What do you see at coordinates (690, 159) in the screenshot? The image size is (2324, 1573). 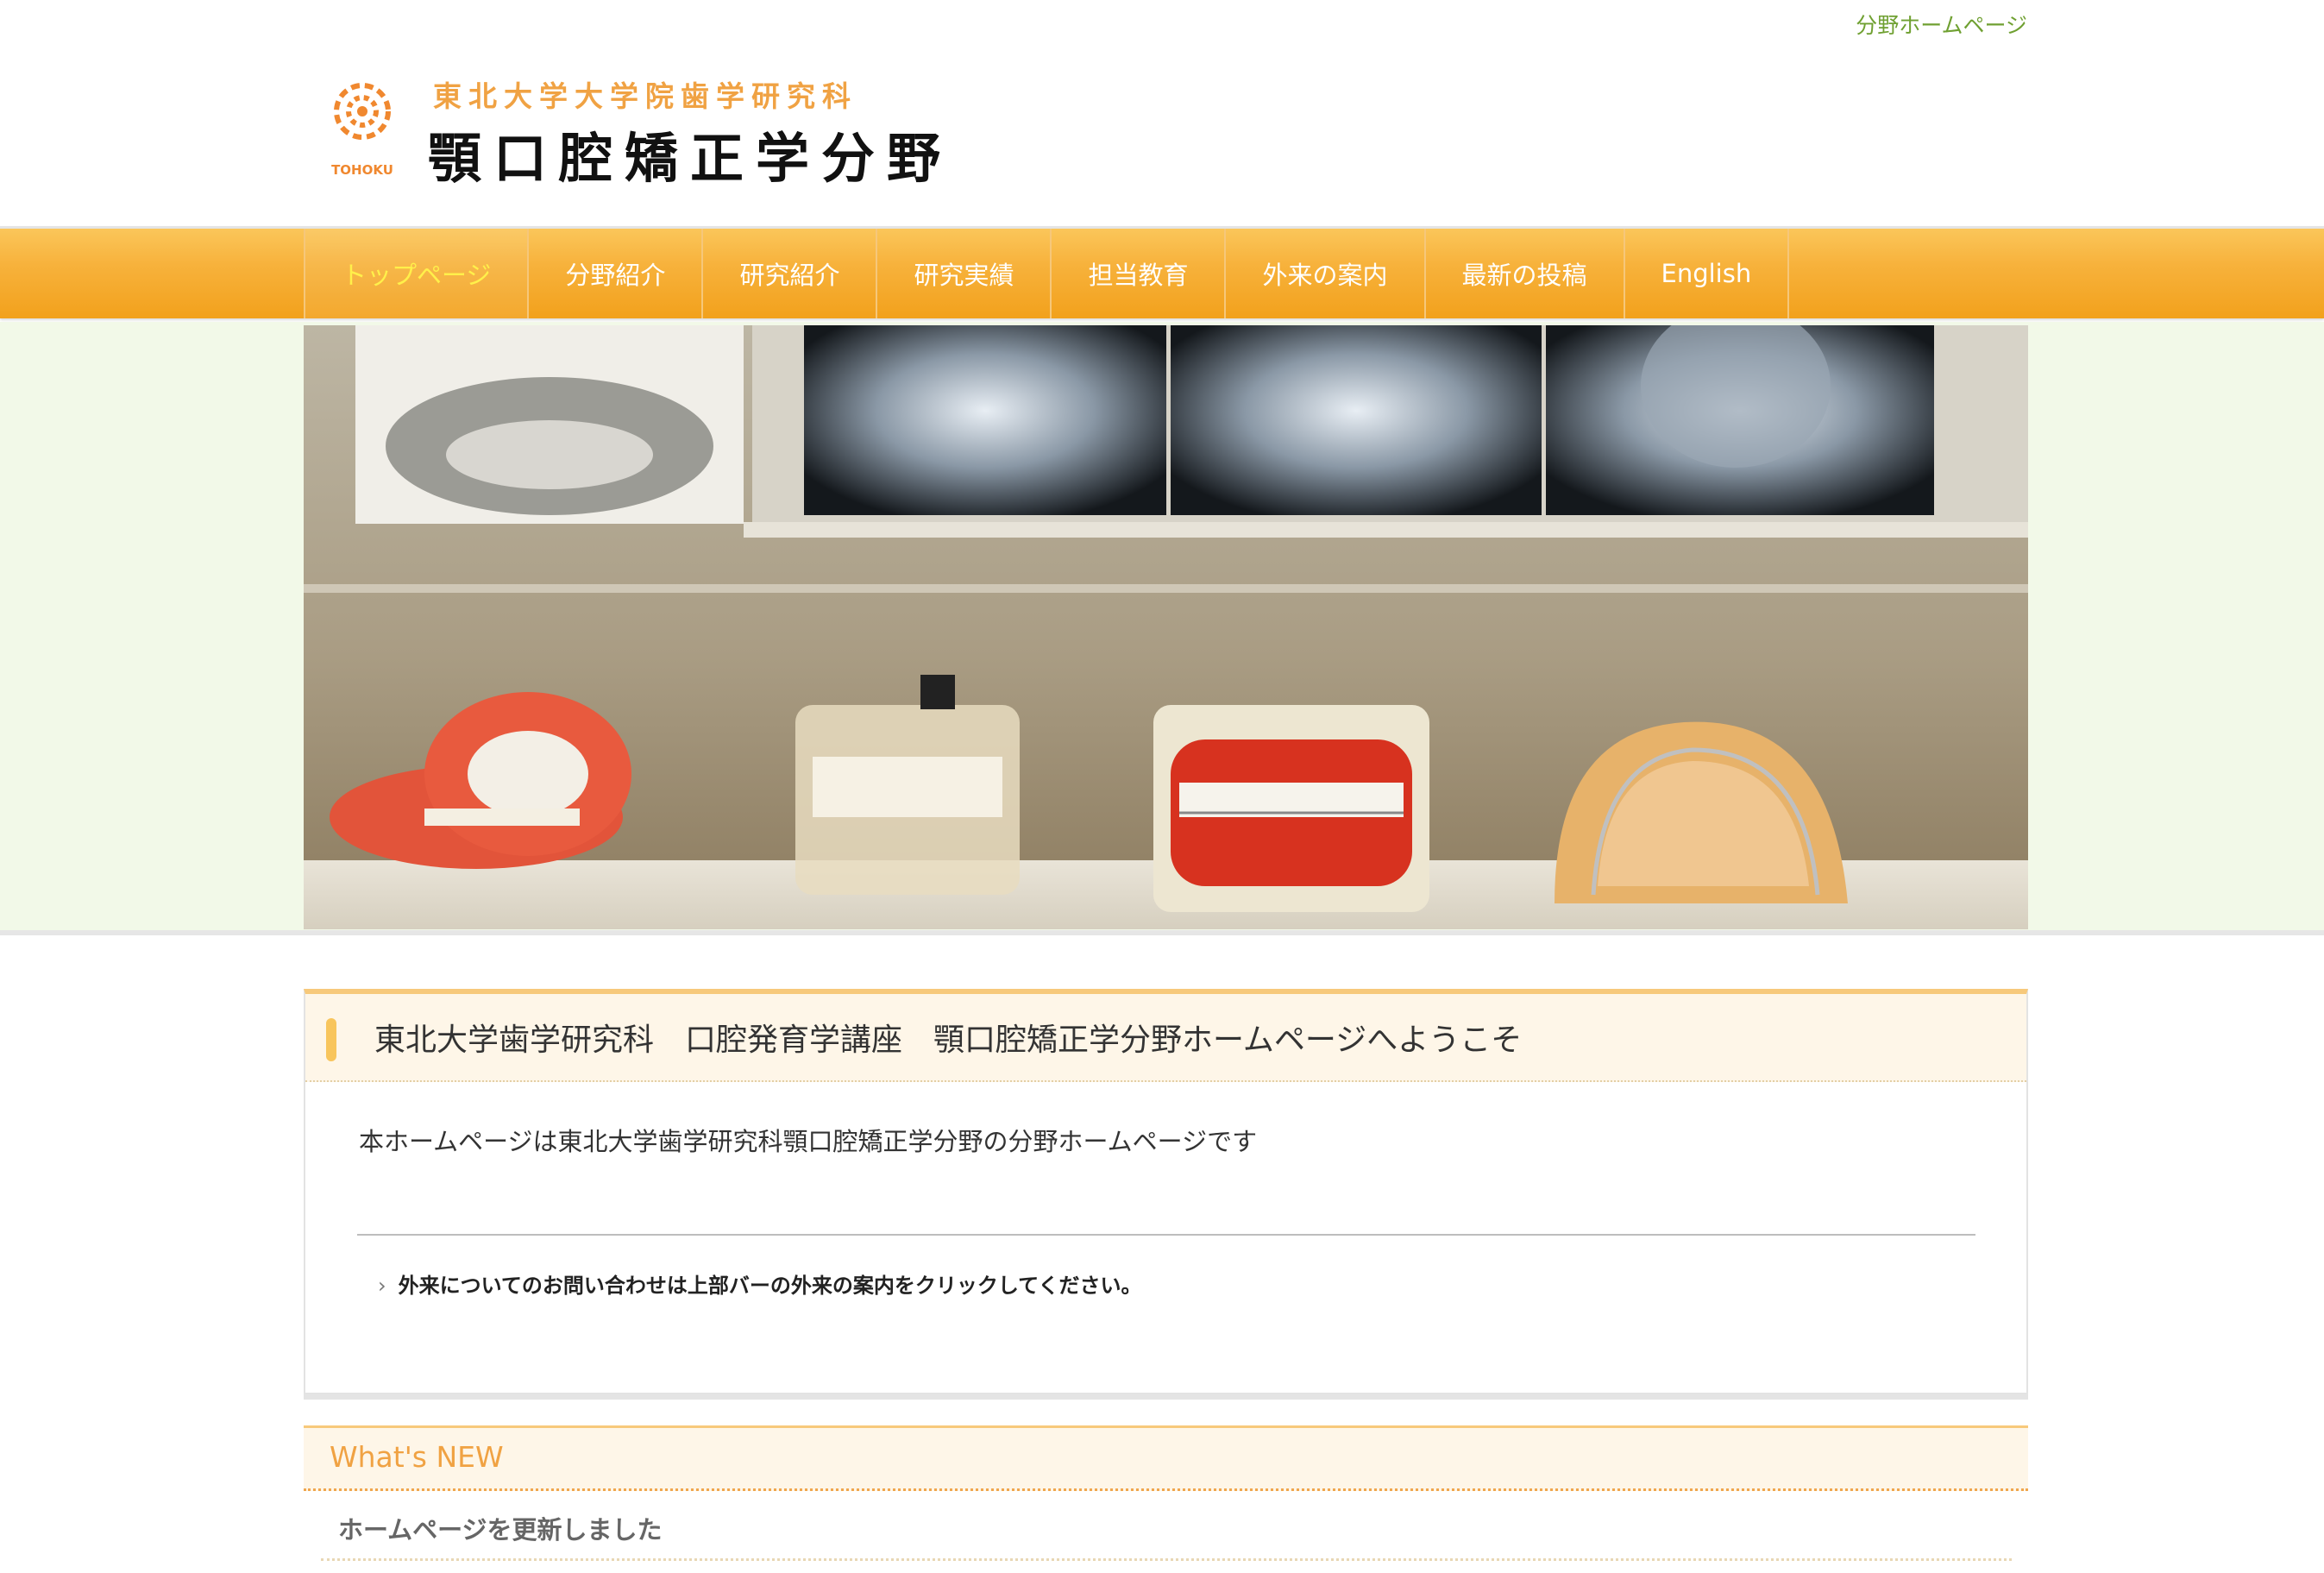 I see `logo-title: 顎口腔矯正学分野` at bounding box center [690, 159].